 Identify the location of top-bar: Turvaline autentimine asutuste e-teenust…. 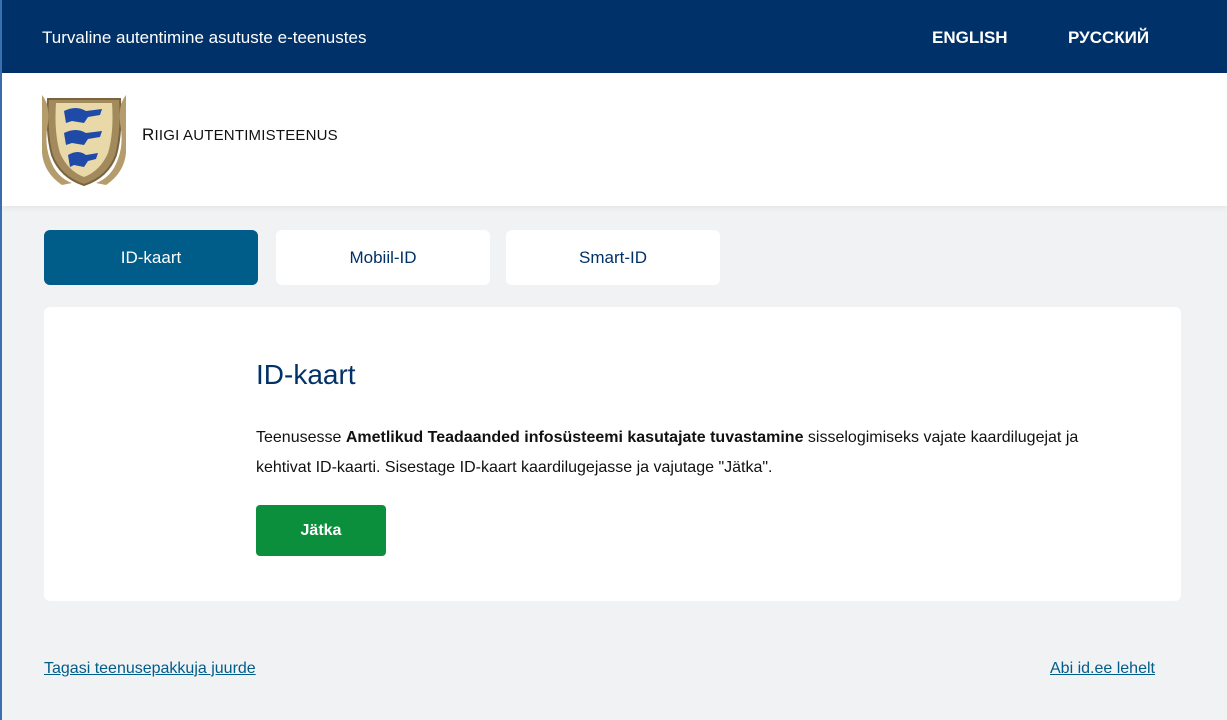
(614, 36).